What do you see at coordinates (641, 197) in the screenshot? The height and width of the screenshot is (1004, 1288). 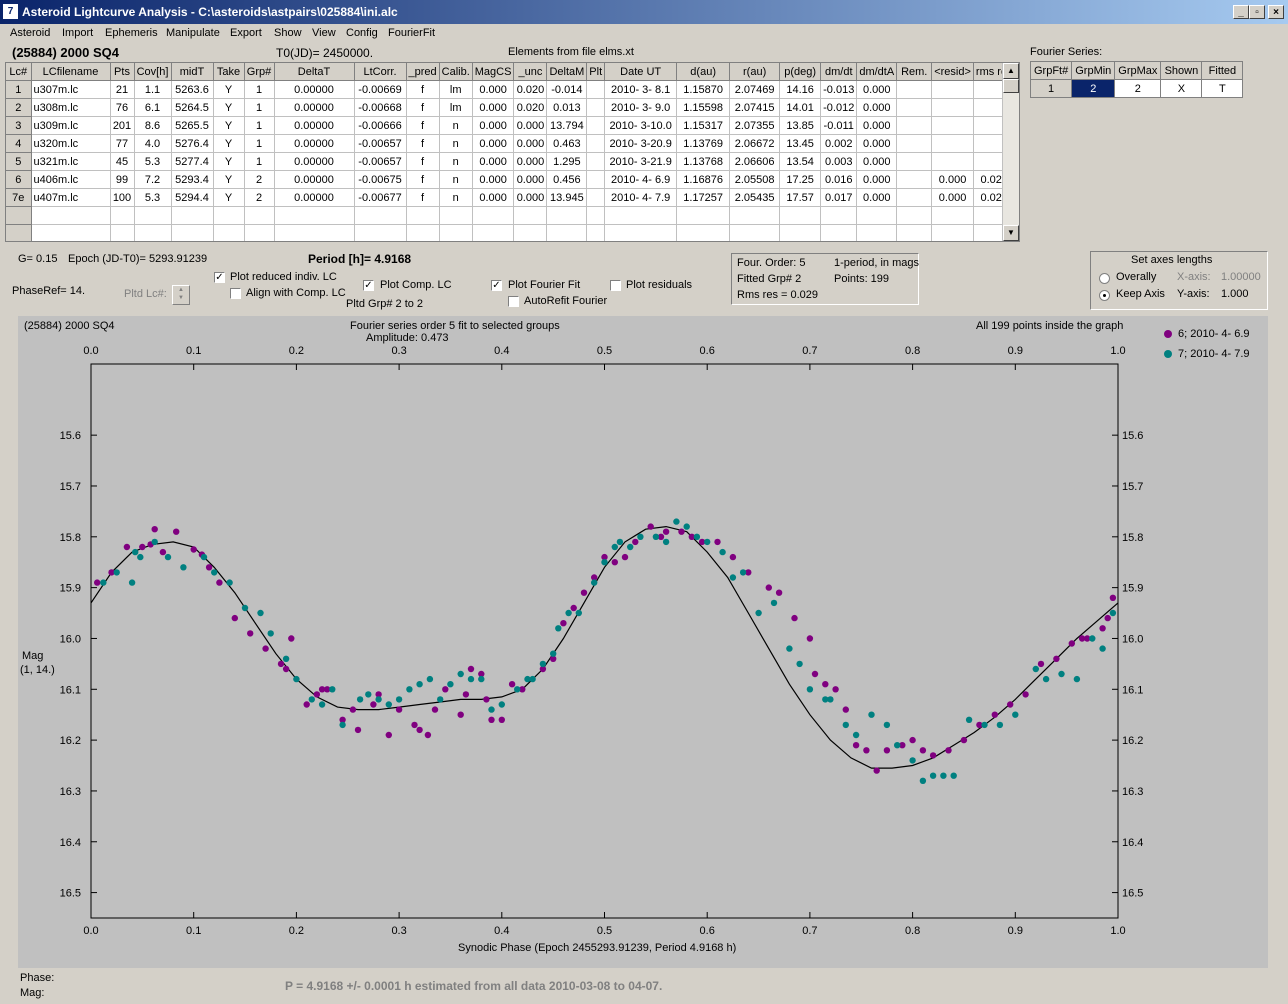 I see `table-cell: 2010- 4- 7.9` at bounding box center [641, 197].